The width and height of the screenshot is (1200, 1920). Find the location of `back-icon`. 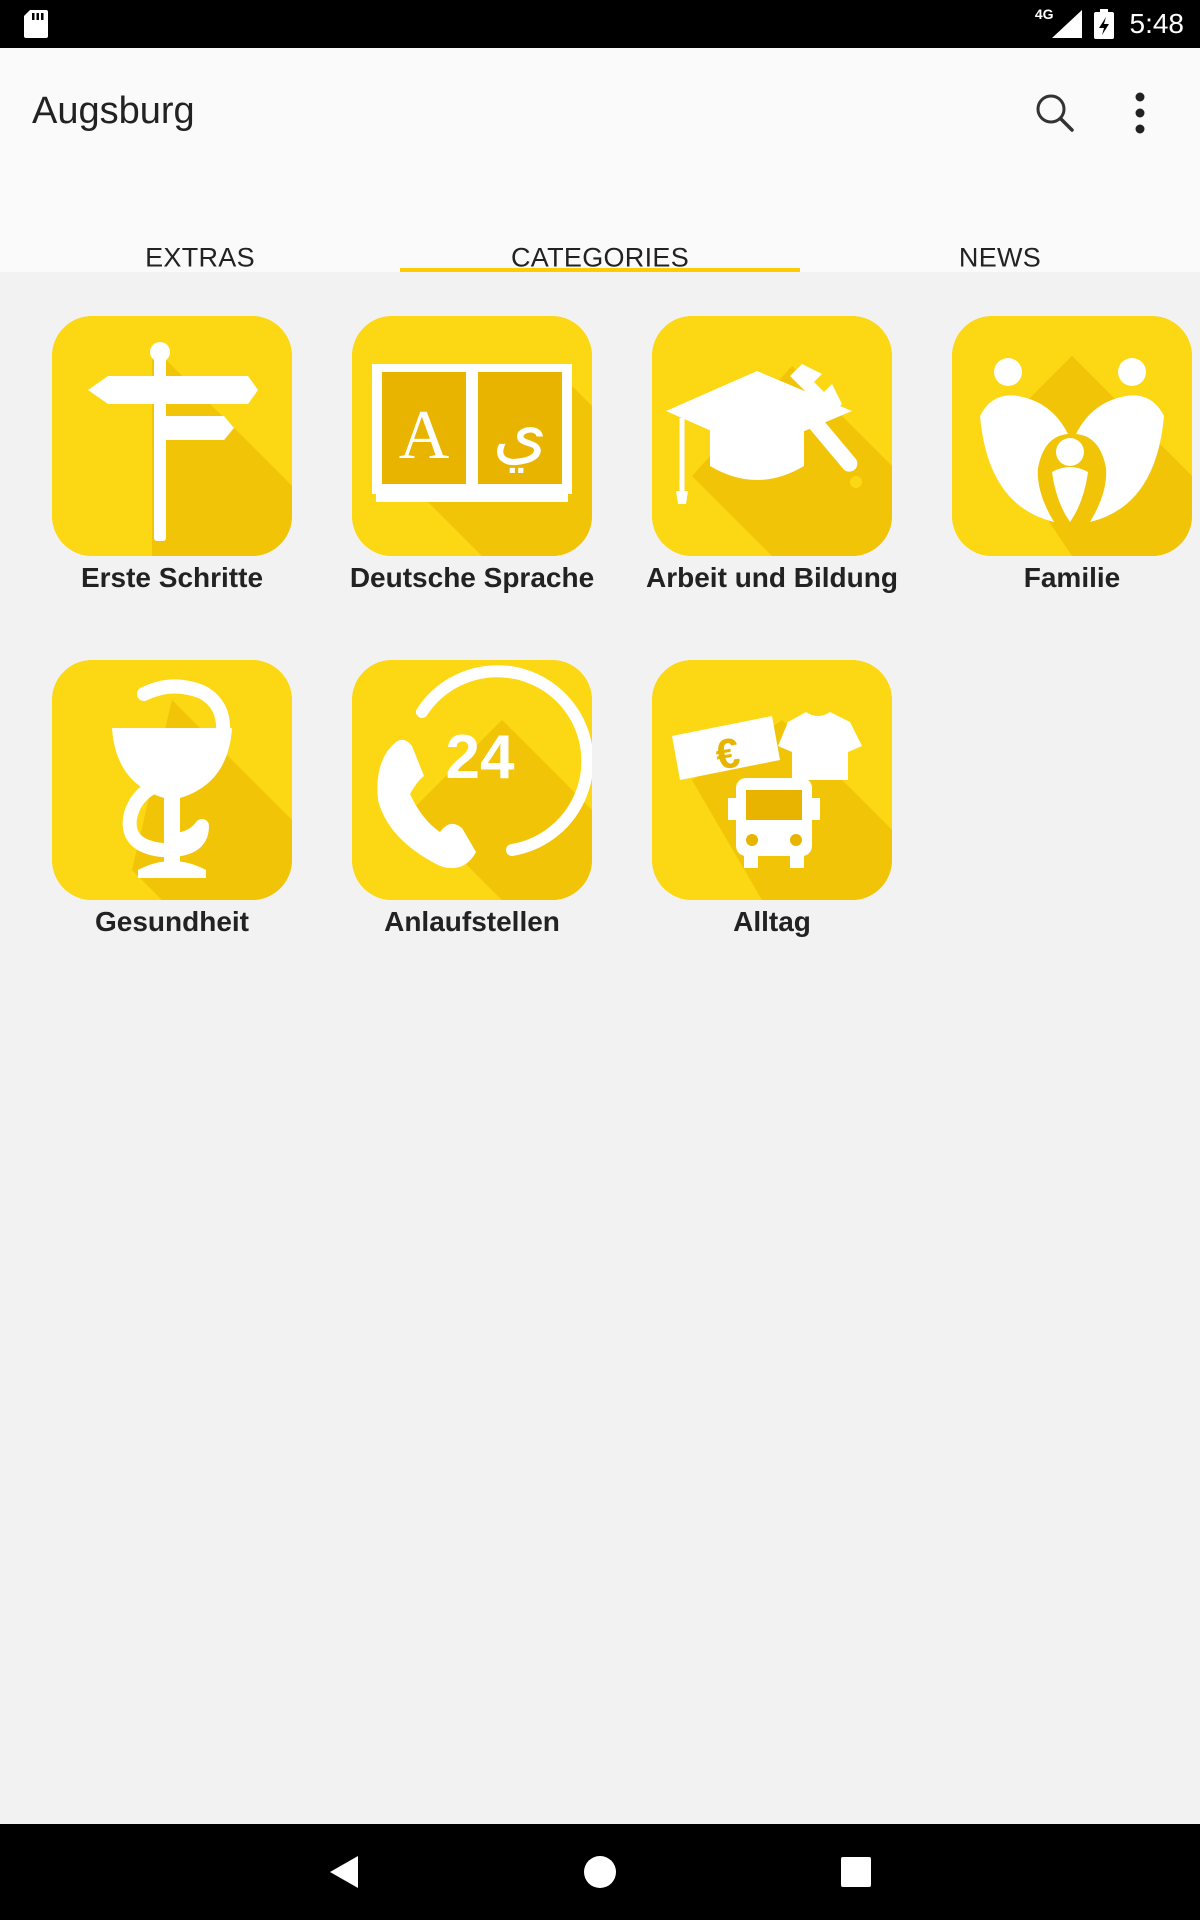

back-icon is located at coordinates (344, 1872).